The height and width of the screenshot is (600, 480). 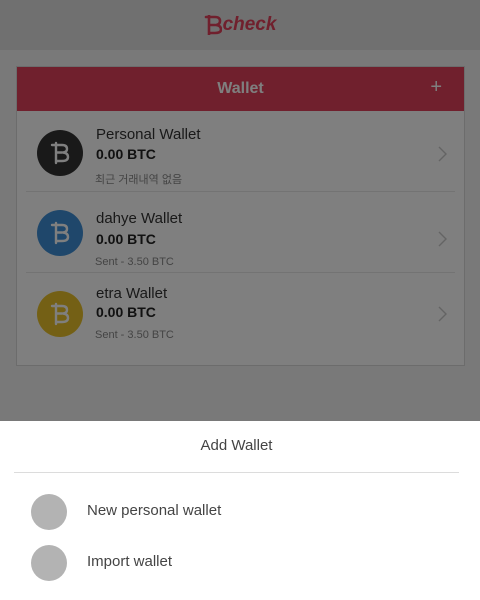 What do you see at coordinates (240, 563) in the screenshot?
I see `import-wallet-option: Import wallet` at bounding box center [240, 563].